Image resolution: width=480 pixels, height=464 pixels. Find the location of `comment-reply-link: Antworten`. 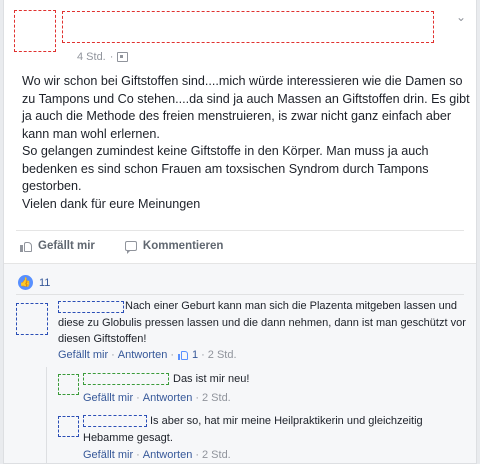

comment-reply-link: Antworten is located at coordinates (143, 355).